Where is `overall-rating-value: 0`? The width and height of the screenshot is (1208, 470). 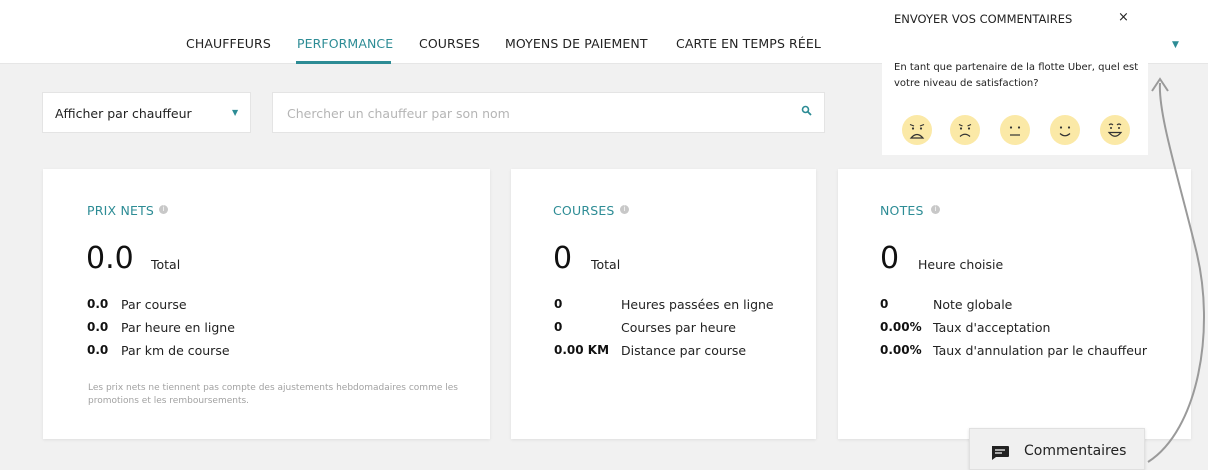
overall-rating-value: 0 is located at coordinates (884, 304).